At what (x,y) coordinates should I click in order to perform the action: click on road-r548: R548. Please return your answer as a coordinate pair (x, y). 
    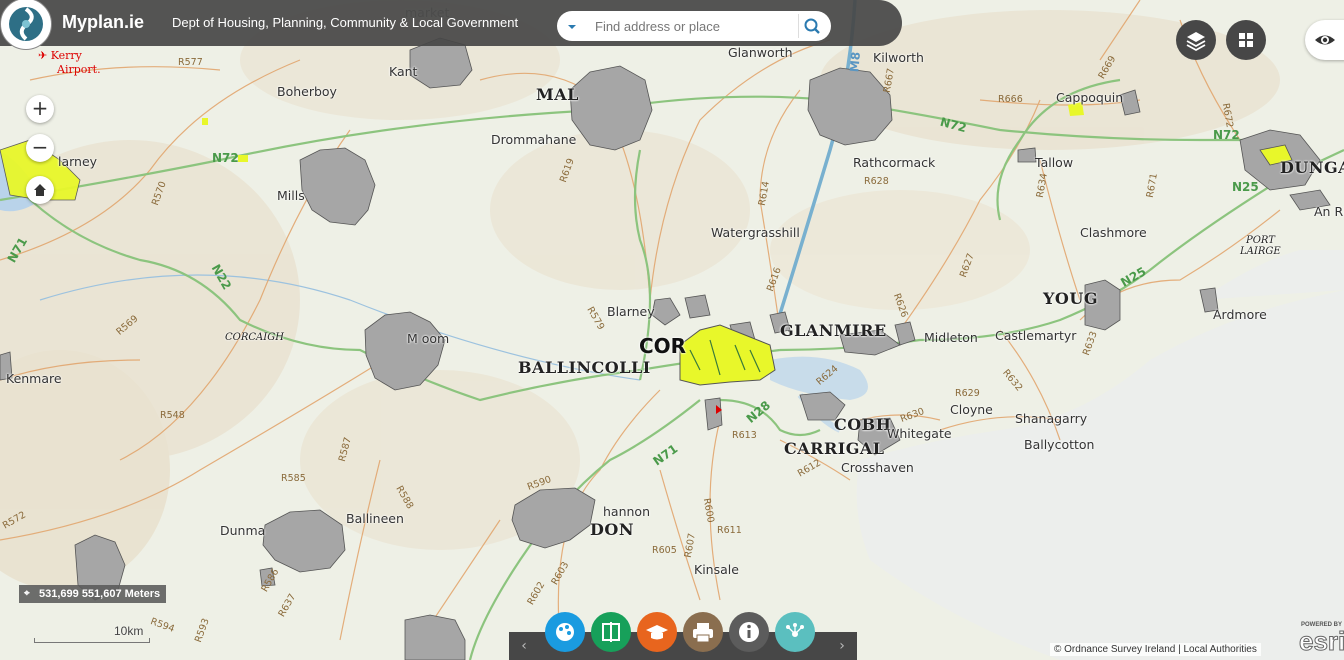
    Looking at the image, I should click on (172, 415).